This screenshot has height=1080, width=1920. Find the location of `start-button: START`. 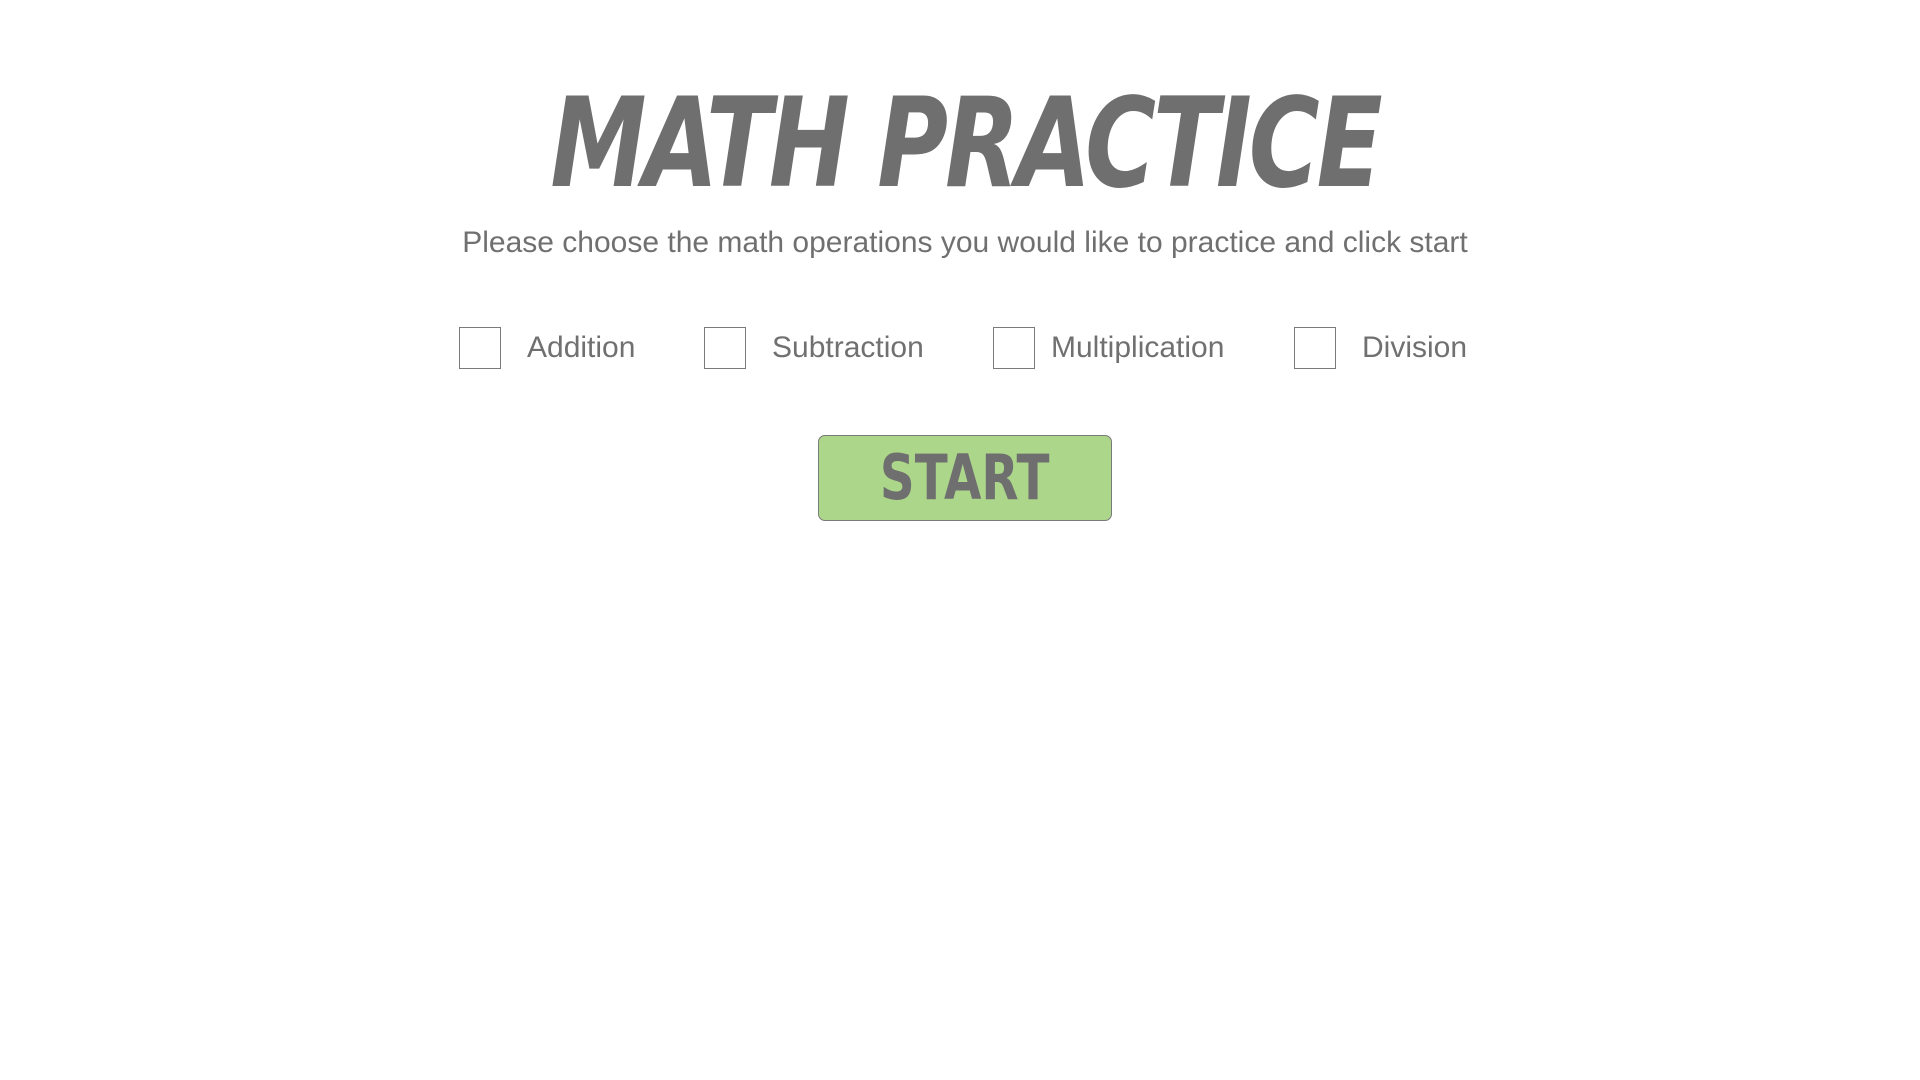

start-button: START is located at coordinates (965, 478).